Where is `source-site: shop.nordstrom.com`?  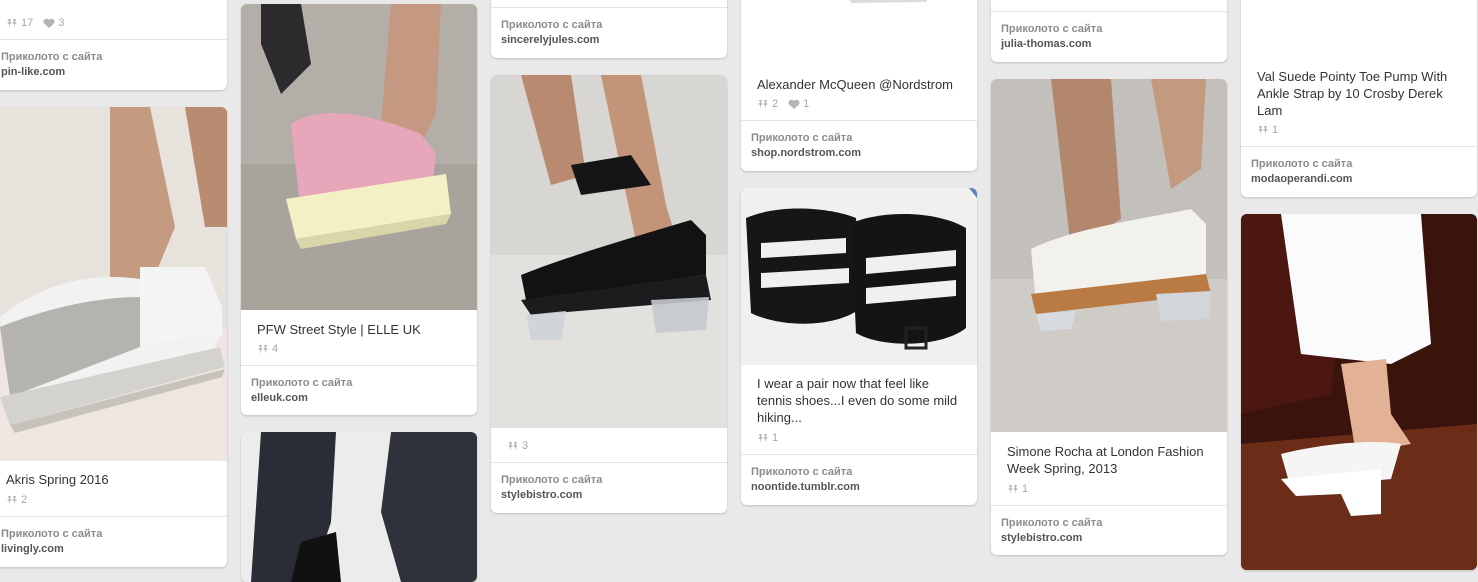 source-site: shop.nordstrom.com is located at coordinates (859, 153).